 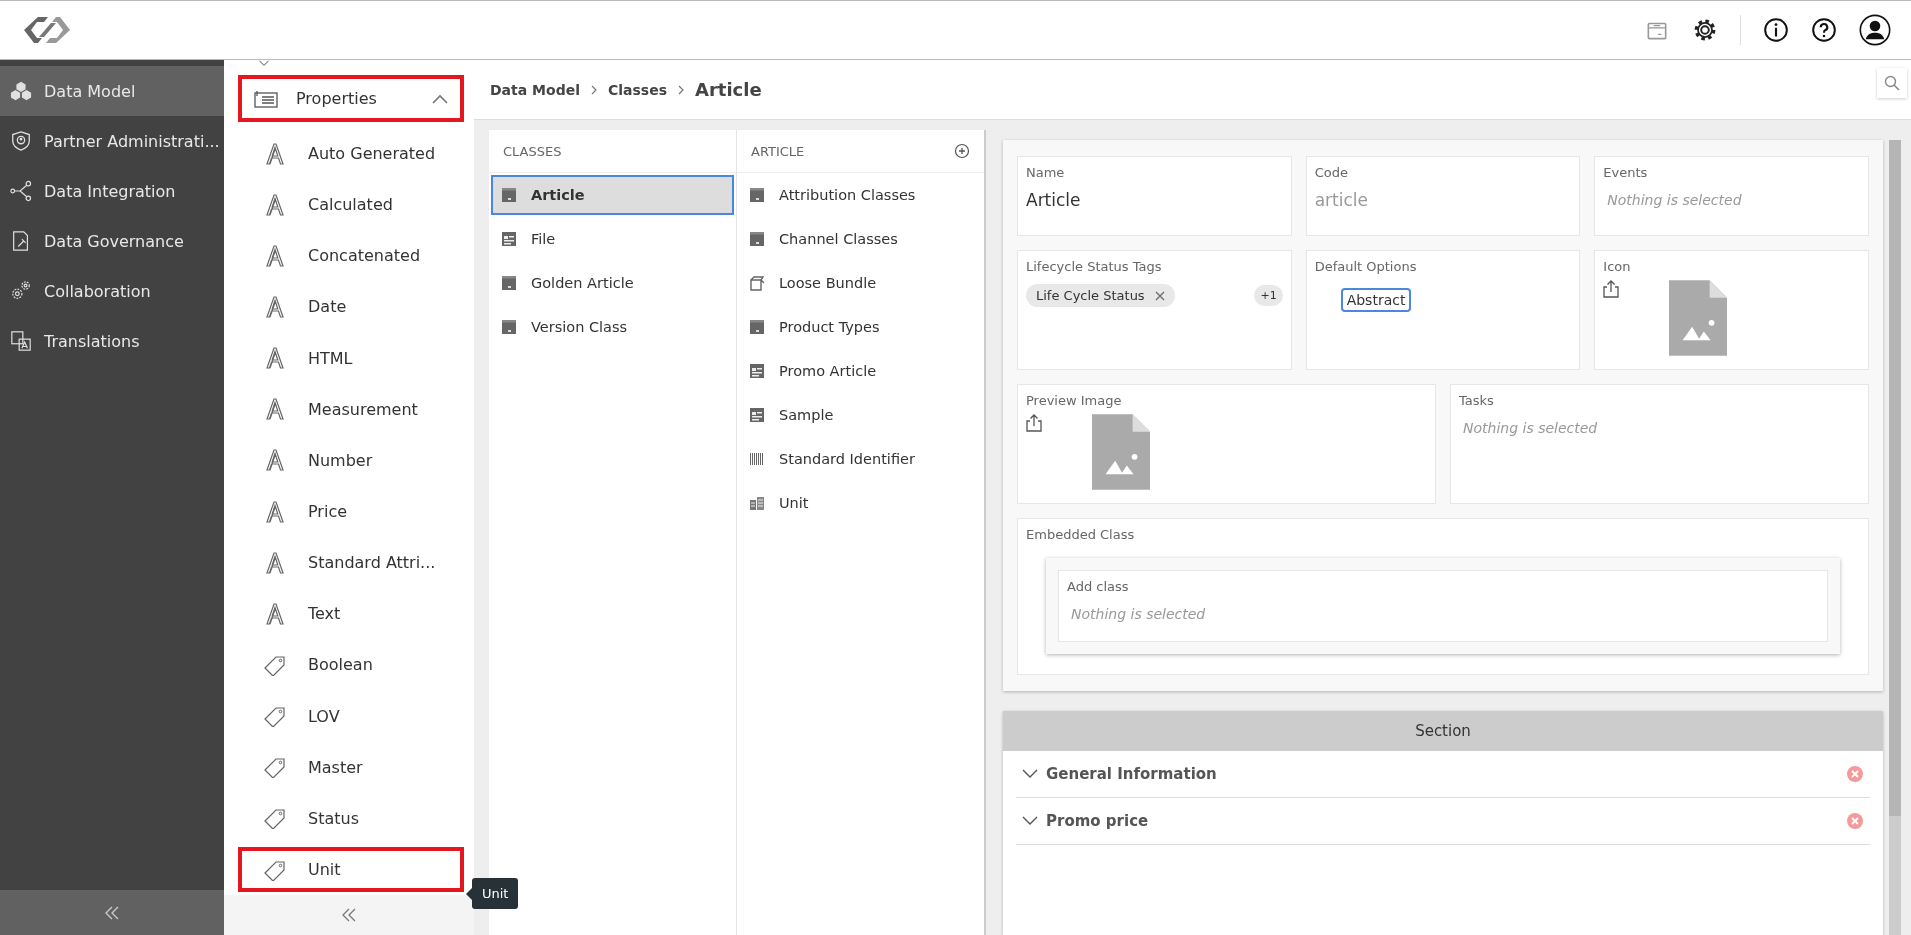 What do you see at coordinates (1705, 30) in the screenshot?
I see `settings-icon` at bounding box center [1705, 30].